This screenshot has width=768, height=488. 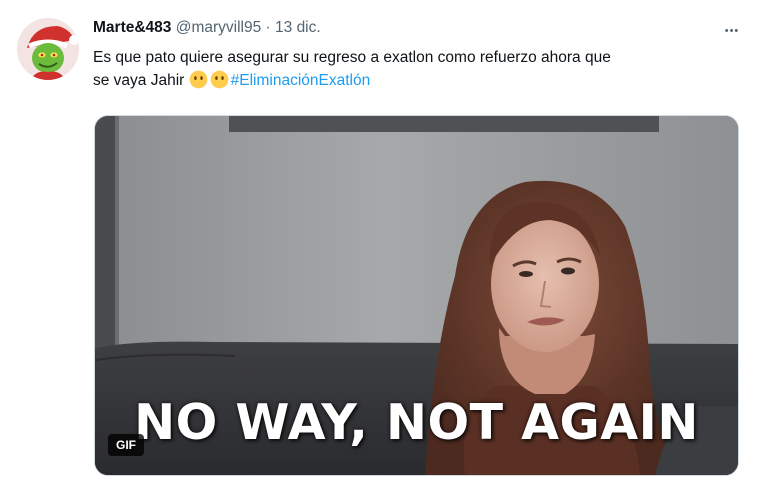 What do you see at coordinates (219, 27) in the screenshot?
I see `author-handle: @maryvill95` at bounding box center [219, 27].